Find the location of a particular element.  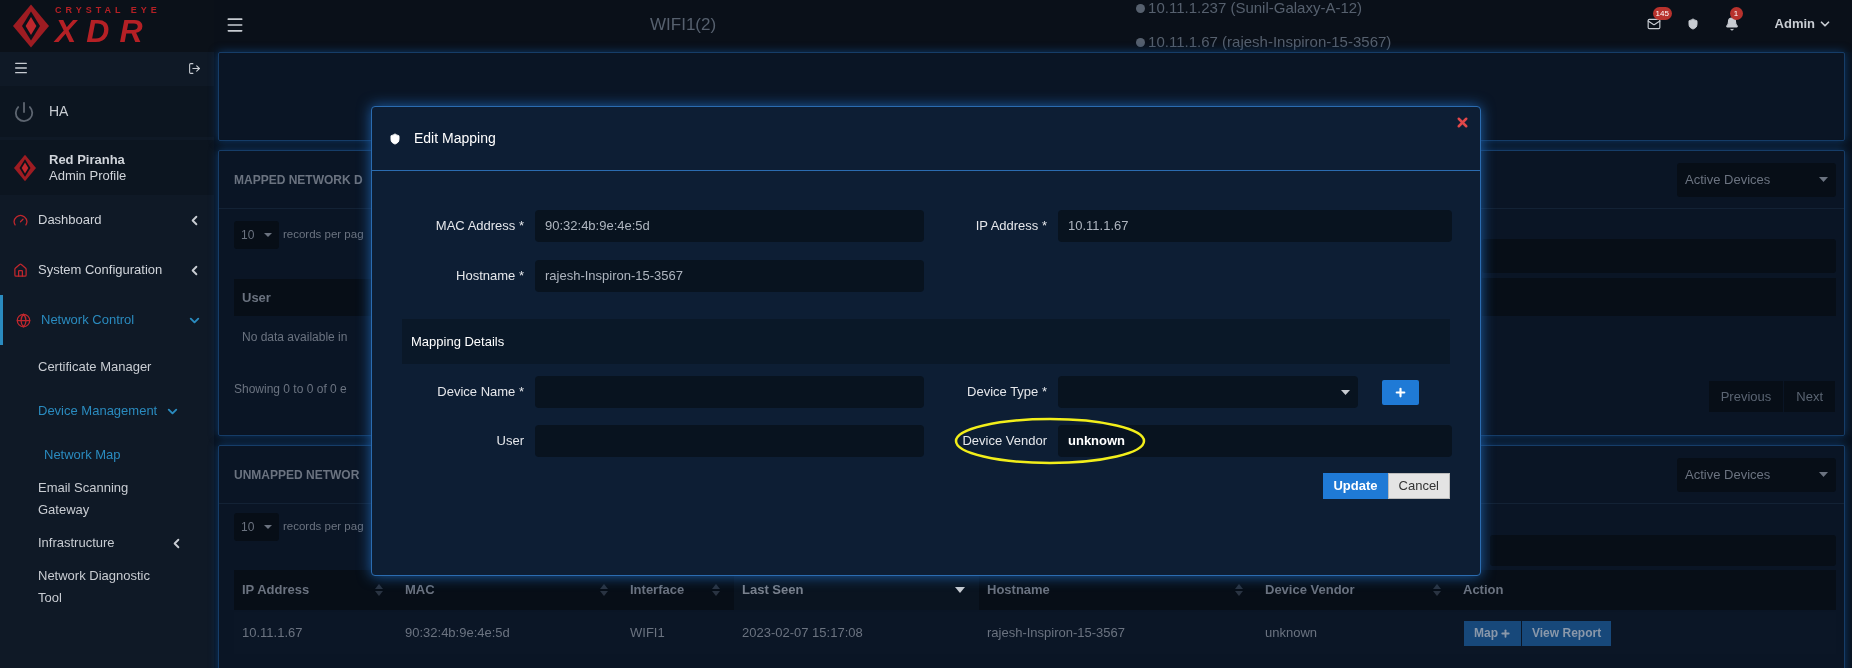

submenu-item: Certificate Manager is located at coordinates (107, 367).